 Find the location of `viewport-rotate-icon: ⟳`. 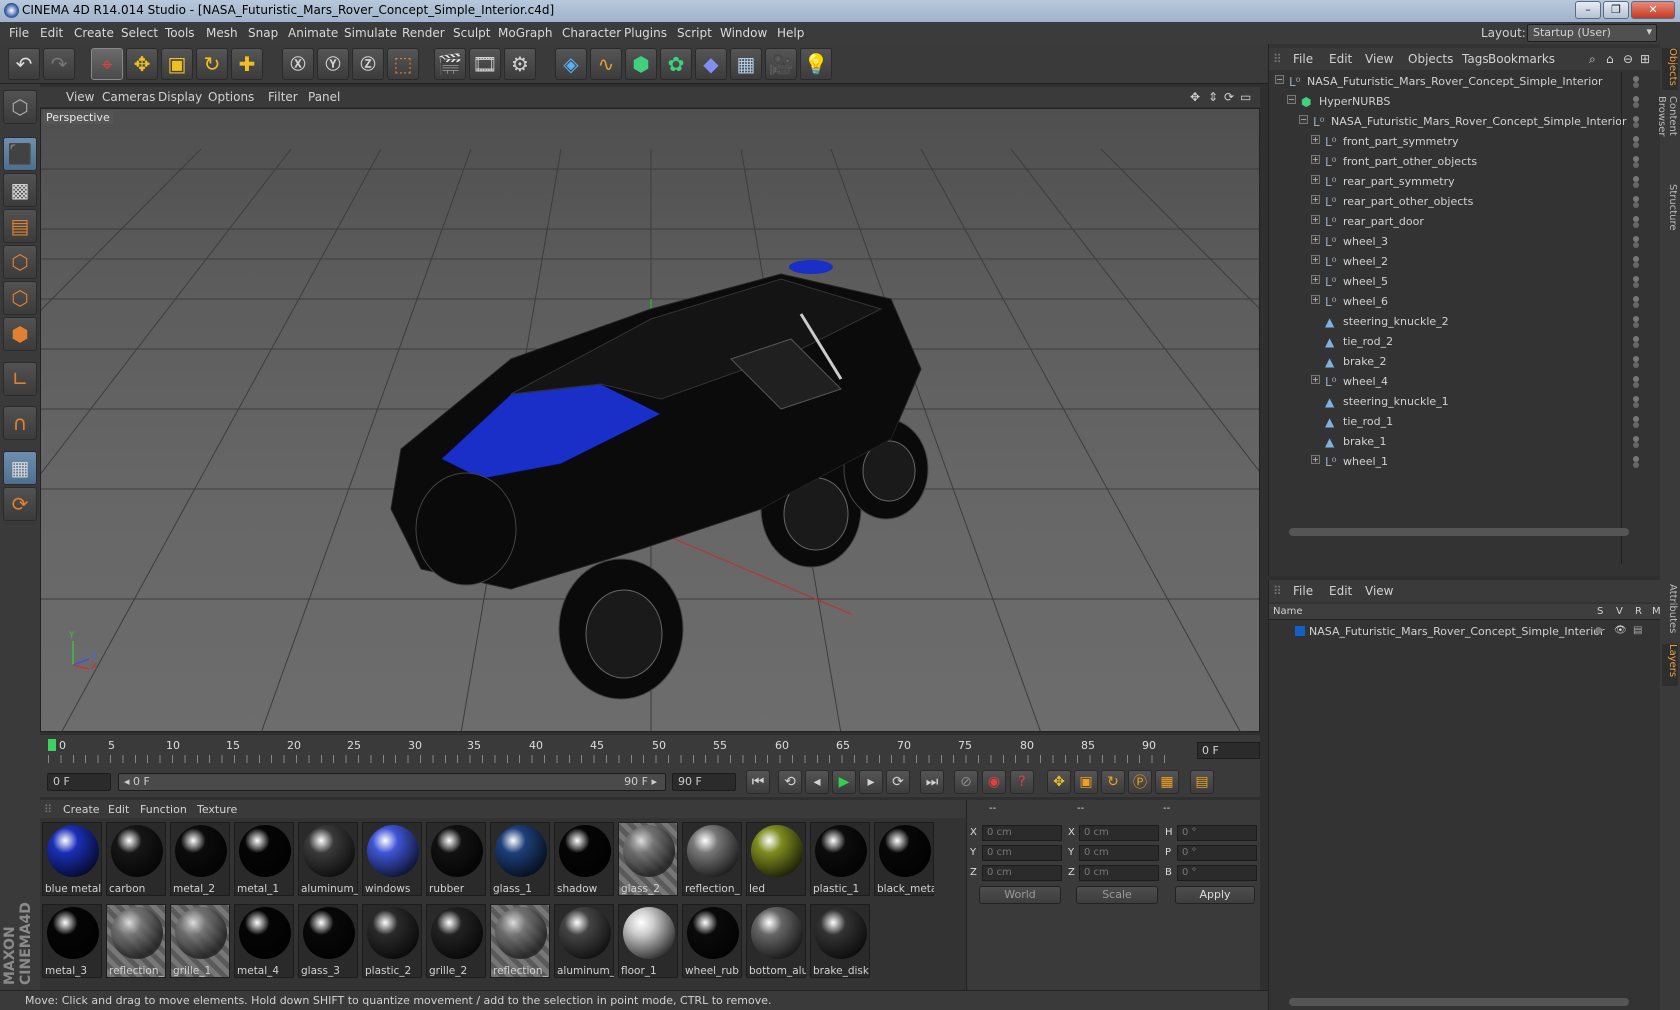

viewport-rotate-icon: ⟳ is located at coordinates (1229, 97).